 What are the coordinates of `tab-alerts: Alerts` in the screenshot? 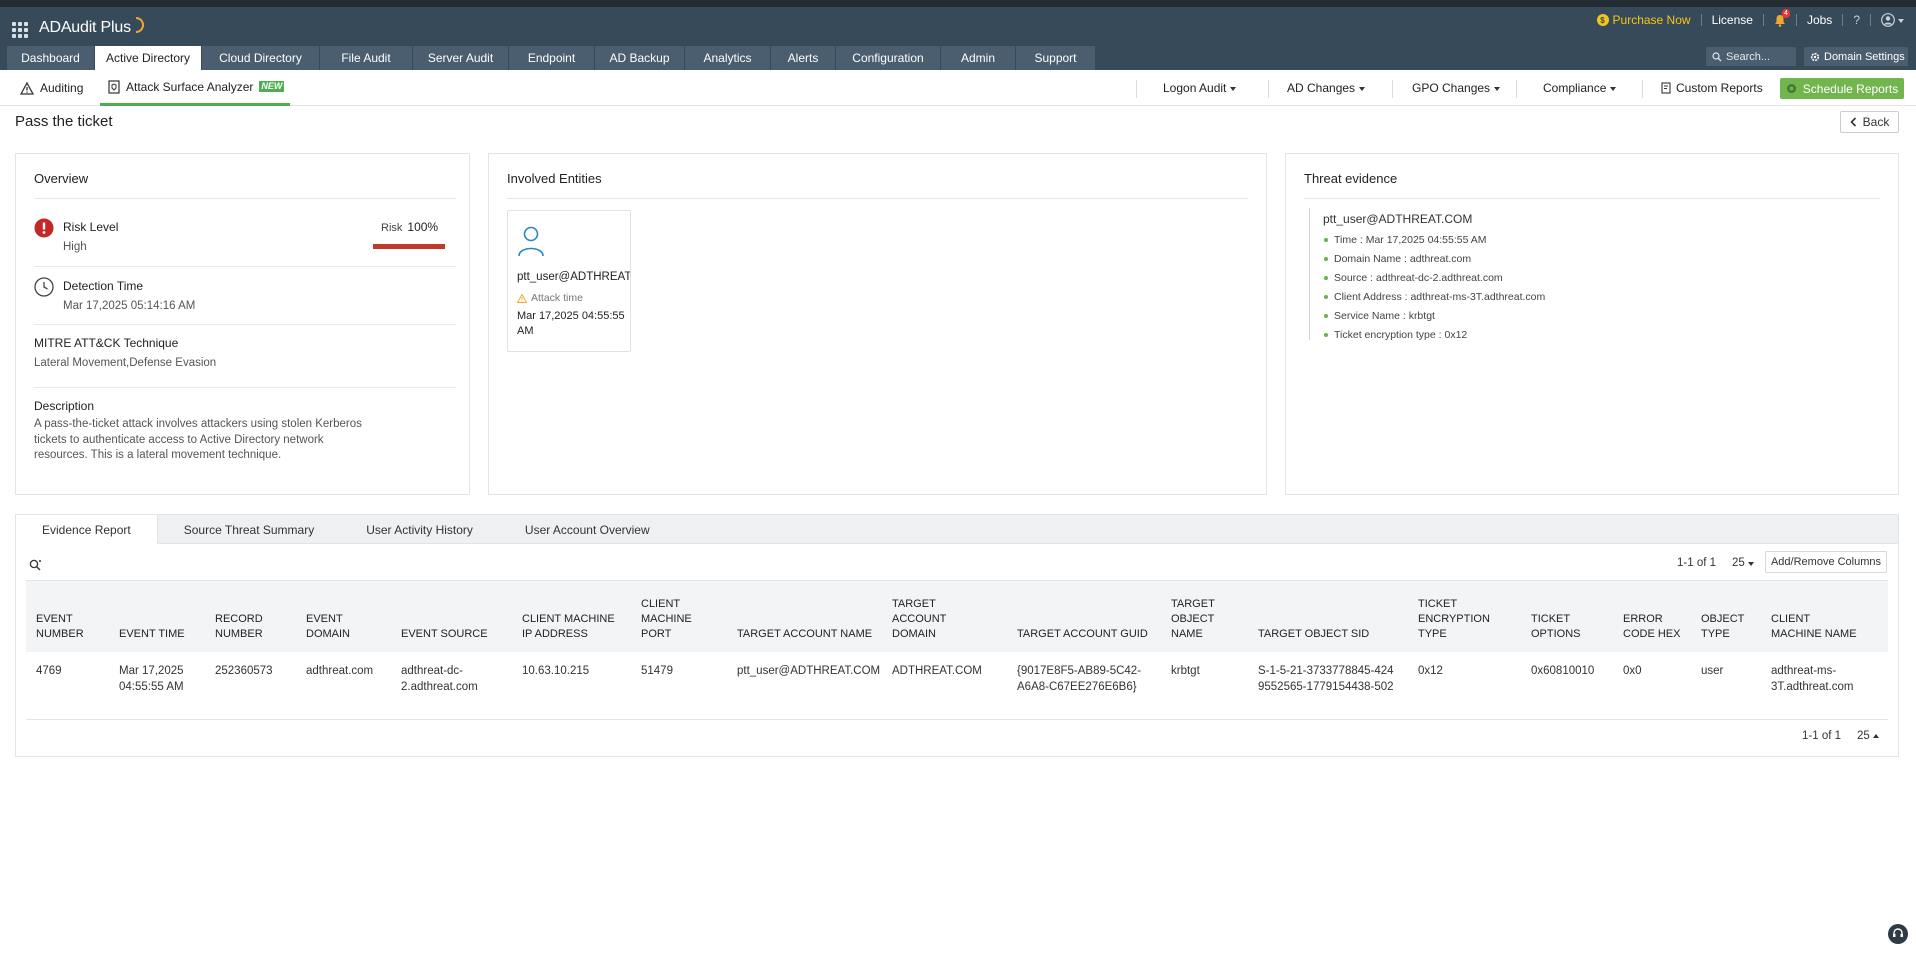 It's located at (803, 58).